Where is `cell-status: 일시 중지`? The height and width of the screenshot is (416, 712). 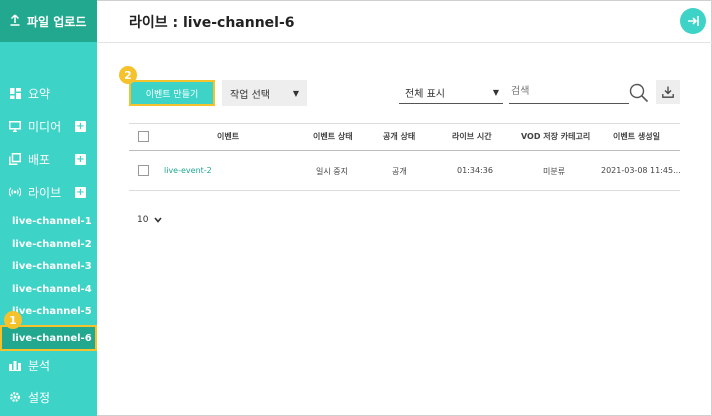
cell-status: 일시 중지 is located at coordinates (332, 171).